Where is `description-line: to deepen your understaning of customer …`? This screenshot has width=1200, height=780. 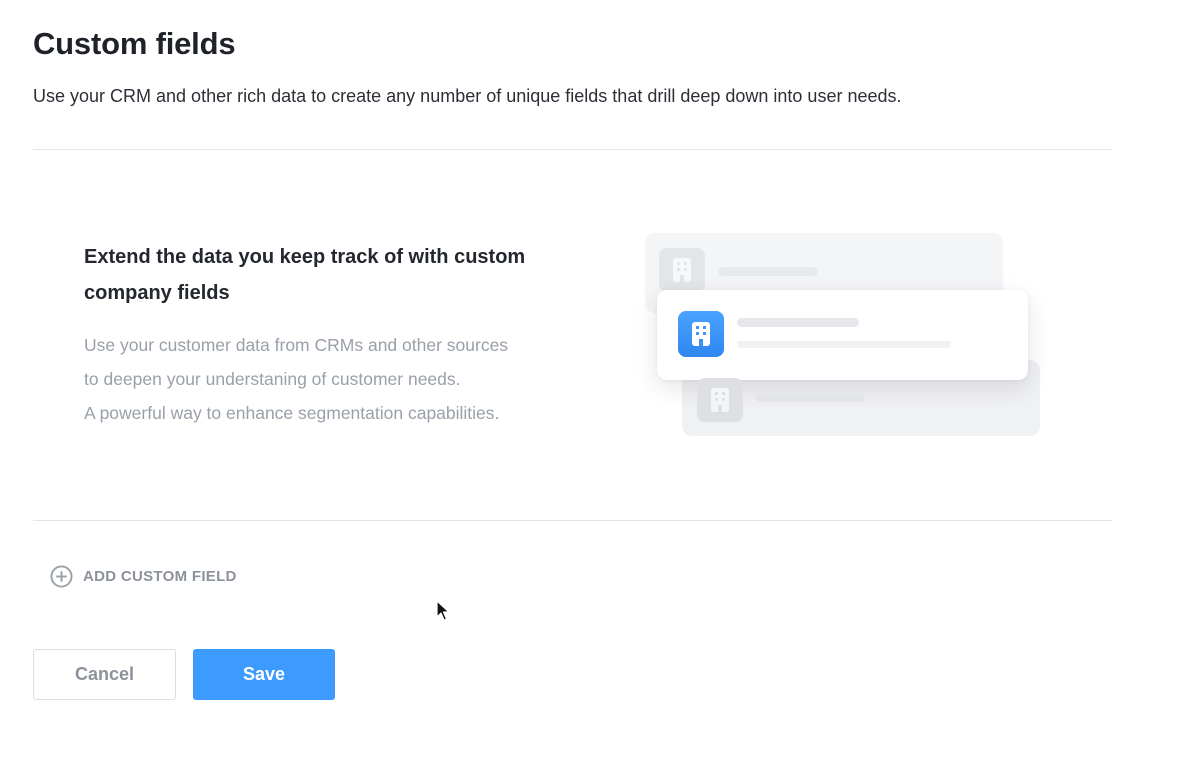
description-line: to deepen your understaning of customer … is located at coordinates (272, 379).